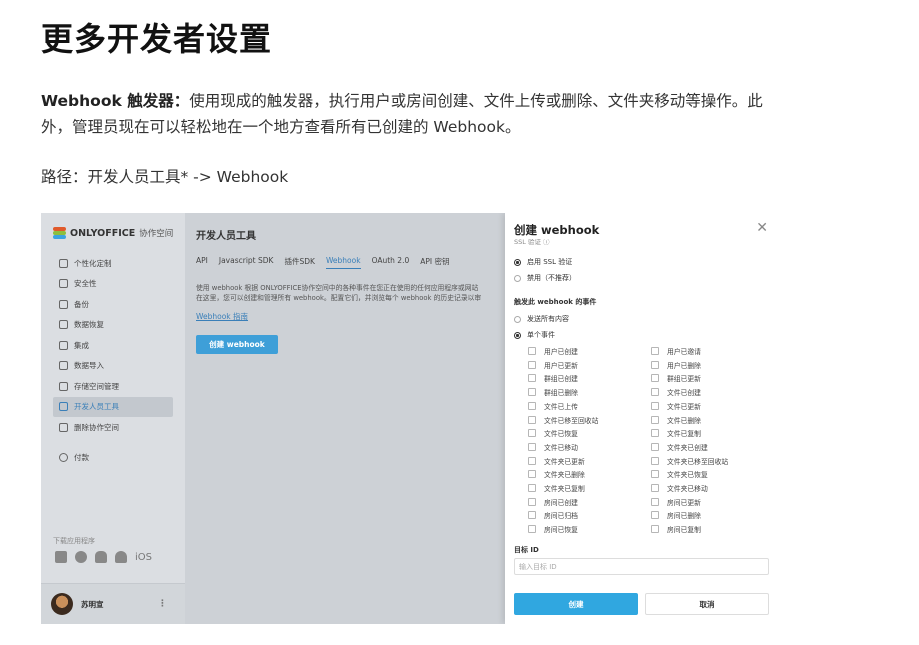  I want to click on restore-icon, so click(63, 325).